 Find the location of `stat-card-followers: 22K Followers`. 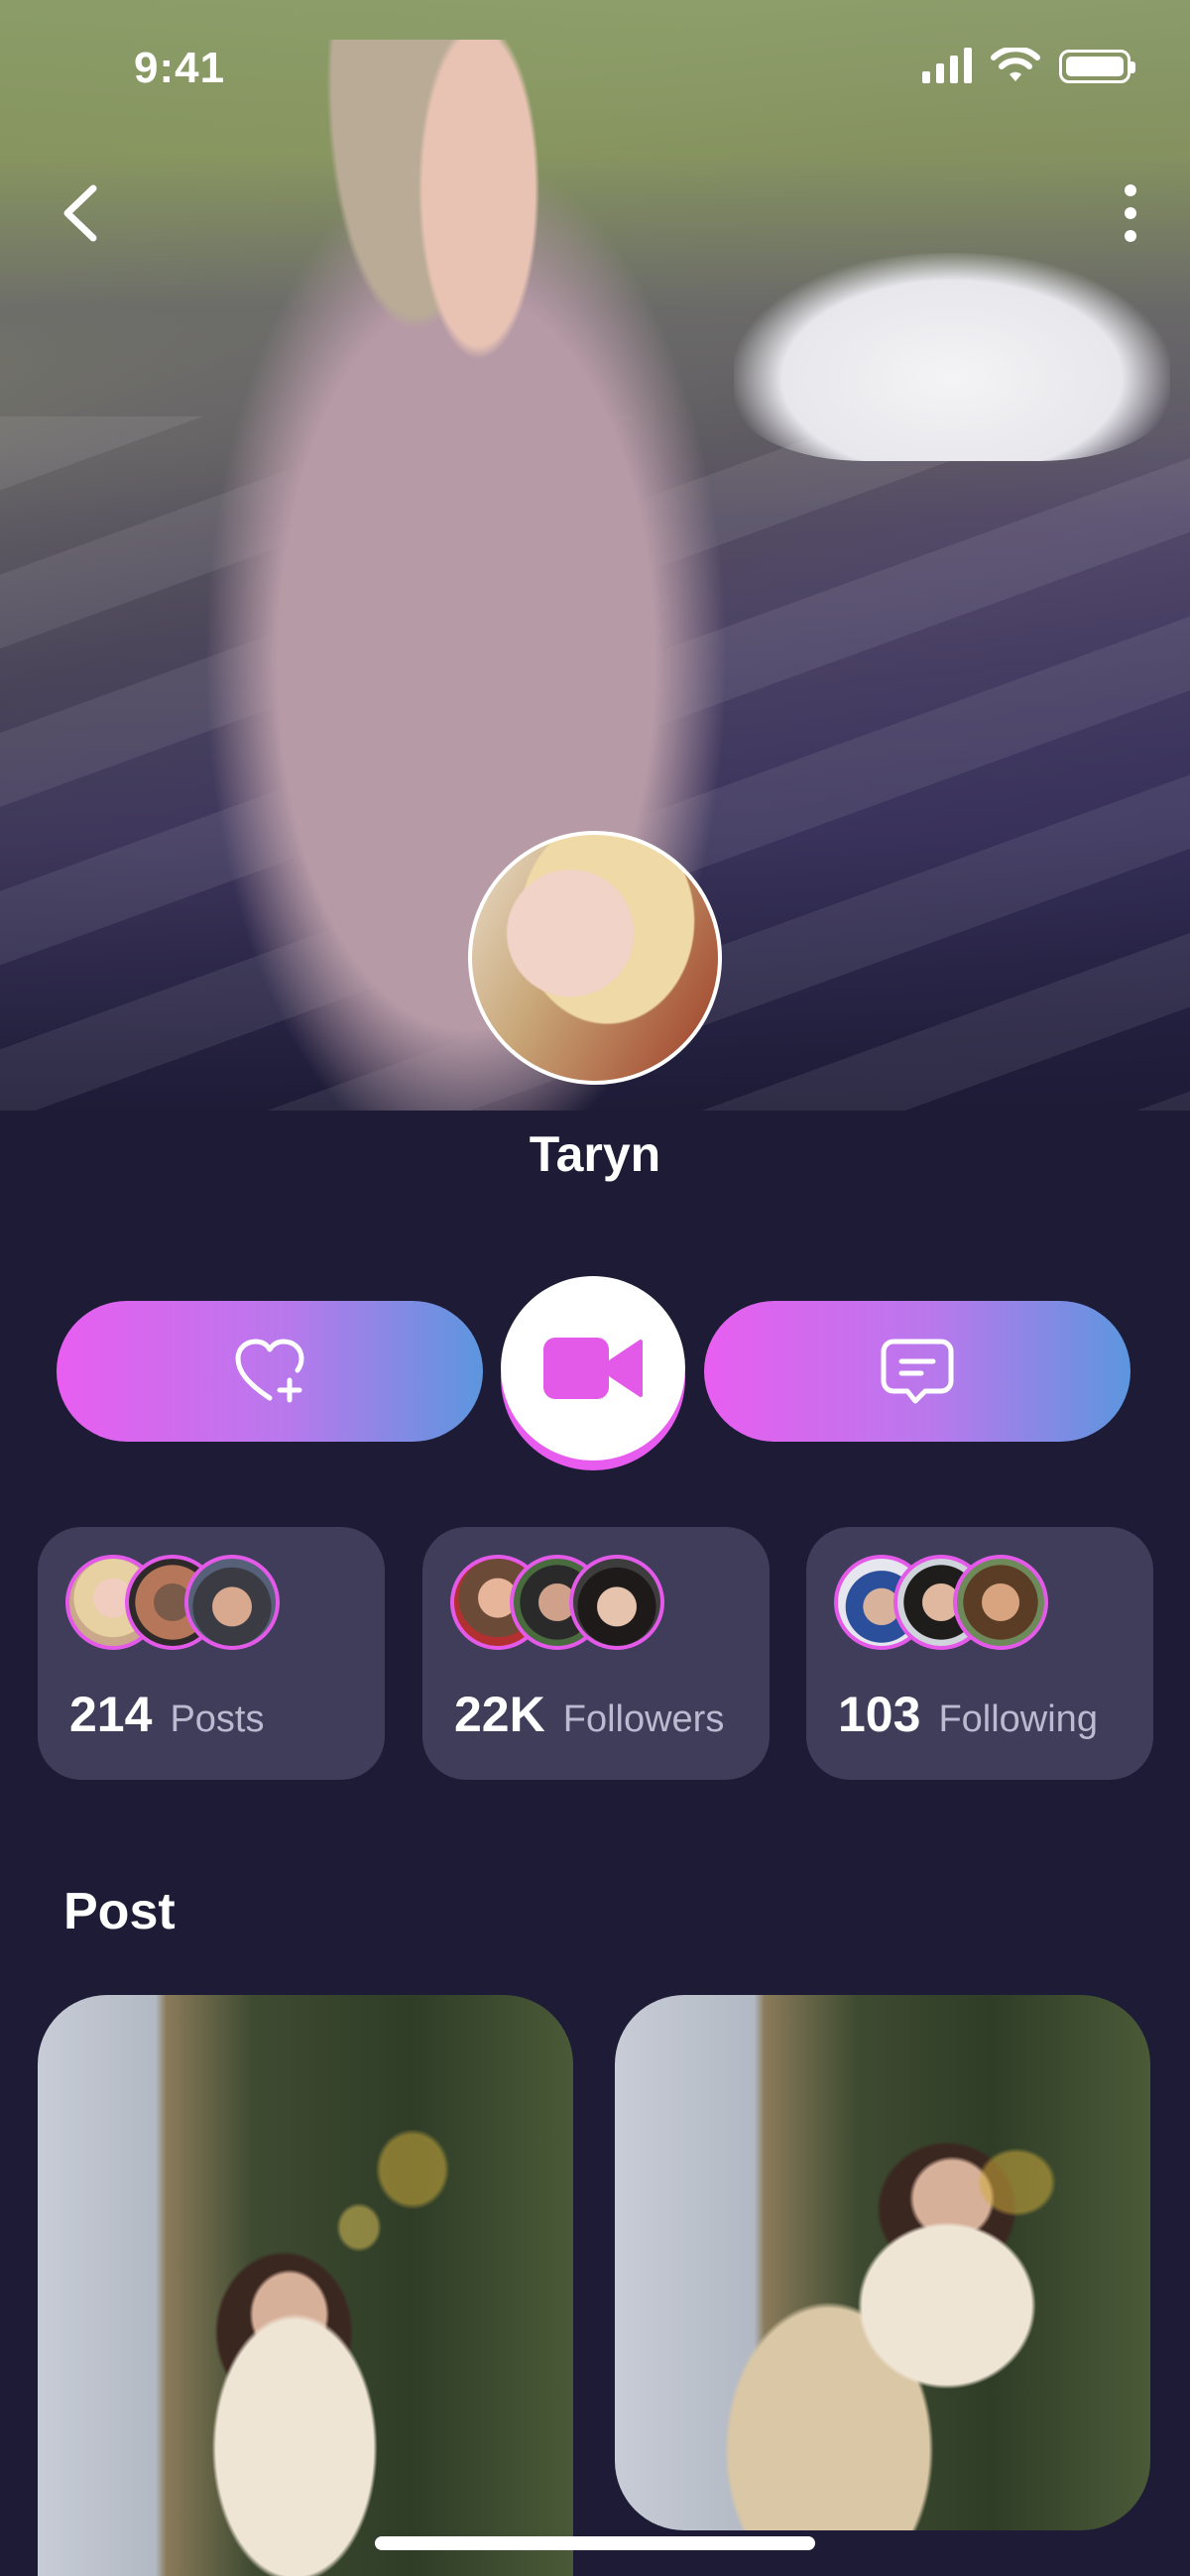

stat-card-followers: 22K Followers is located at coordinates (596, 1654).